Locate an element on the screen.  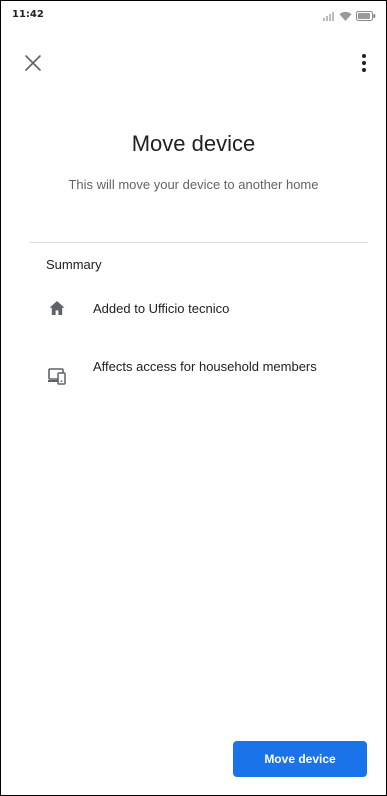
devices-icon is located at coordinates (57, 376).